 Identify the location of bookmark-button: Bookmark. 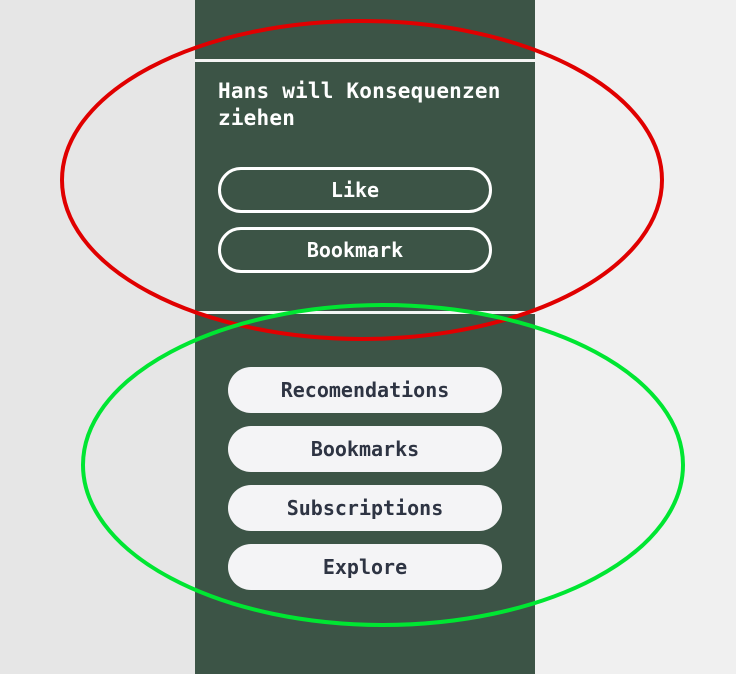
(355, 250).